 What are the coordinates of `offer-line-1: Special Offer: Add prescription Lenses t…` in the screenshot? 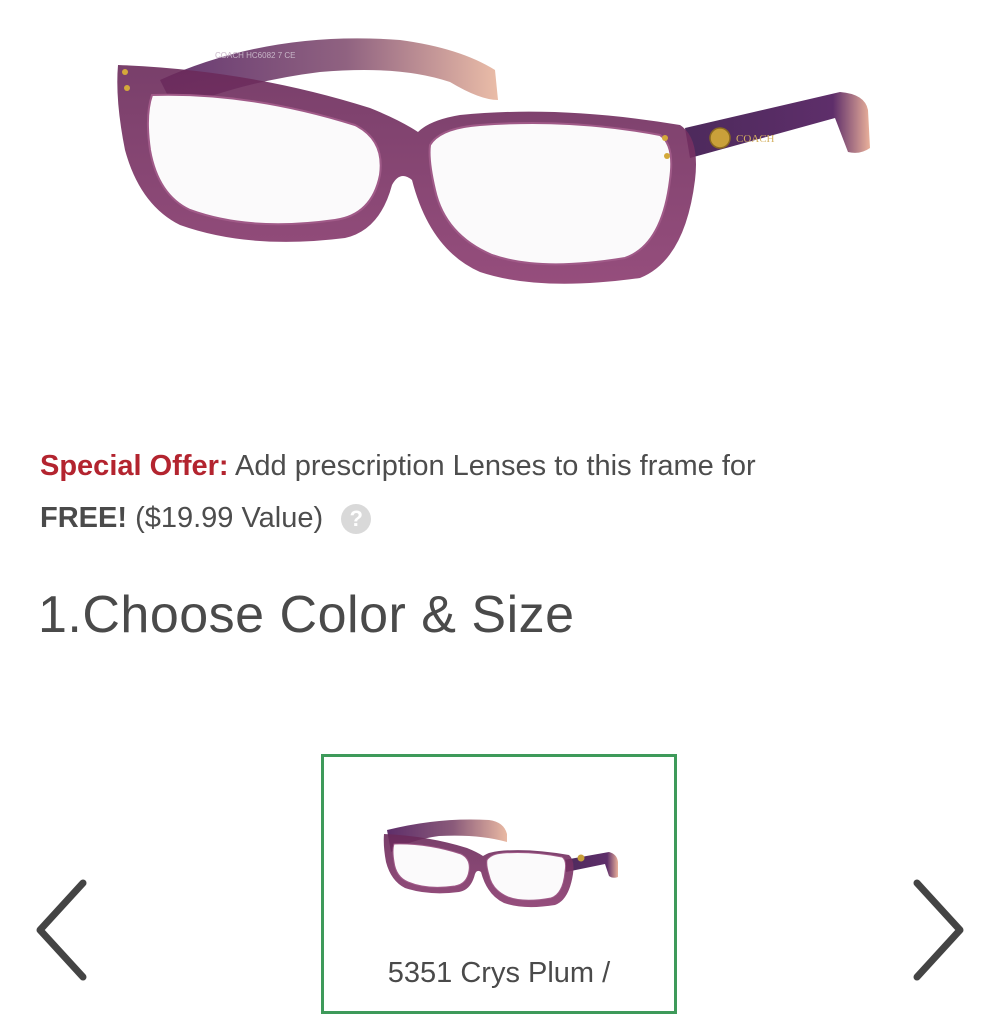 It's located at (490, 466).